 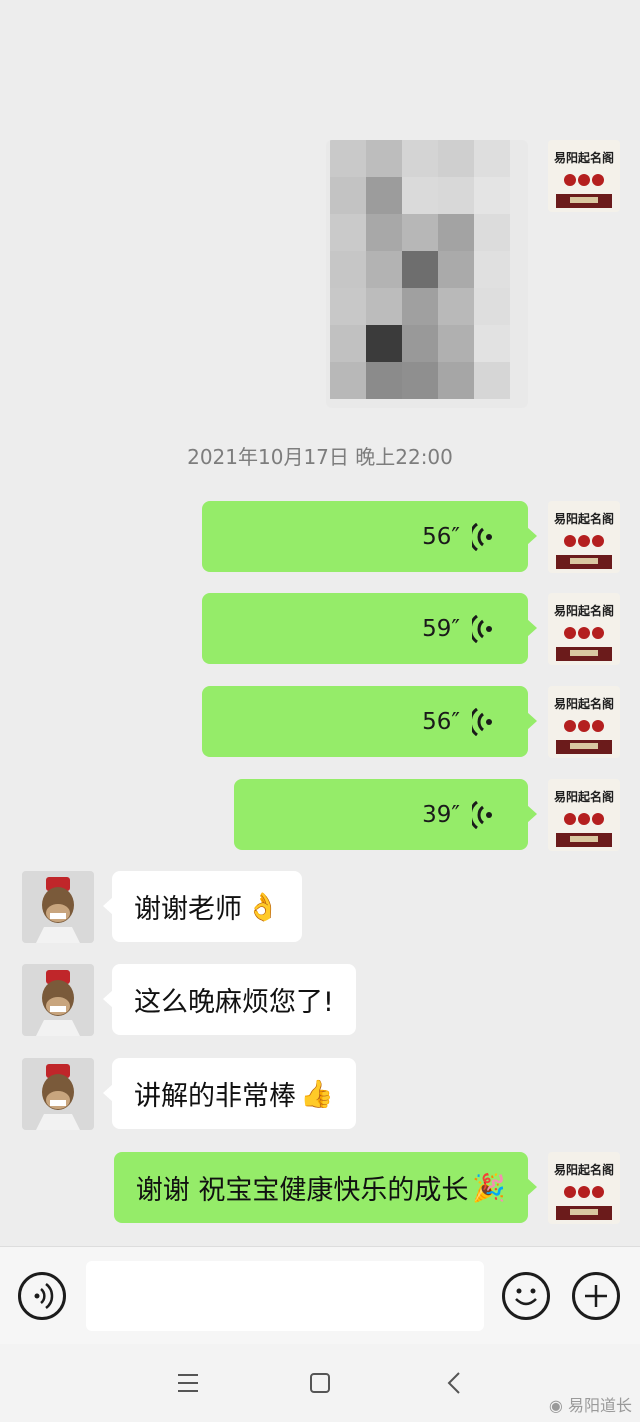 I want to click on message-text: 这么晚麻烦您了!, so click(x=234, y=1002).